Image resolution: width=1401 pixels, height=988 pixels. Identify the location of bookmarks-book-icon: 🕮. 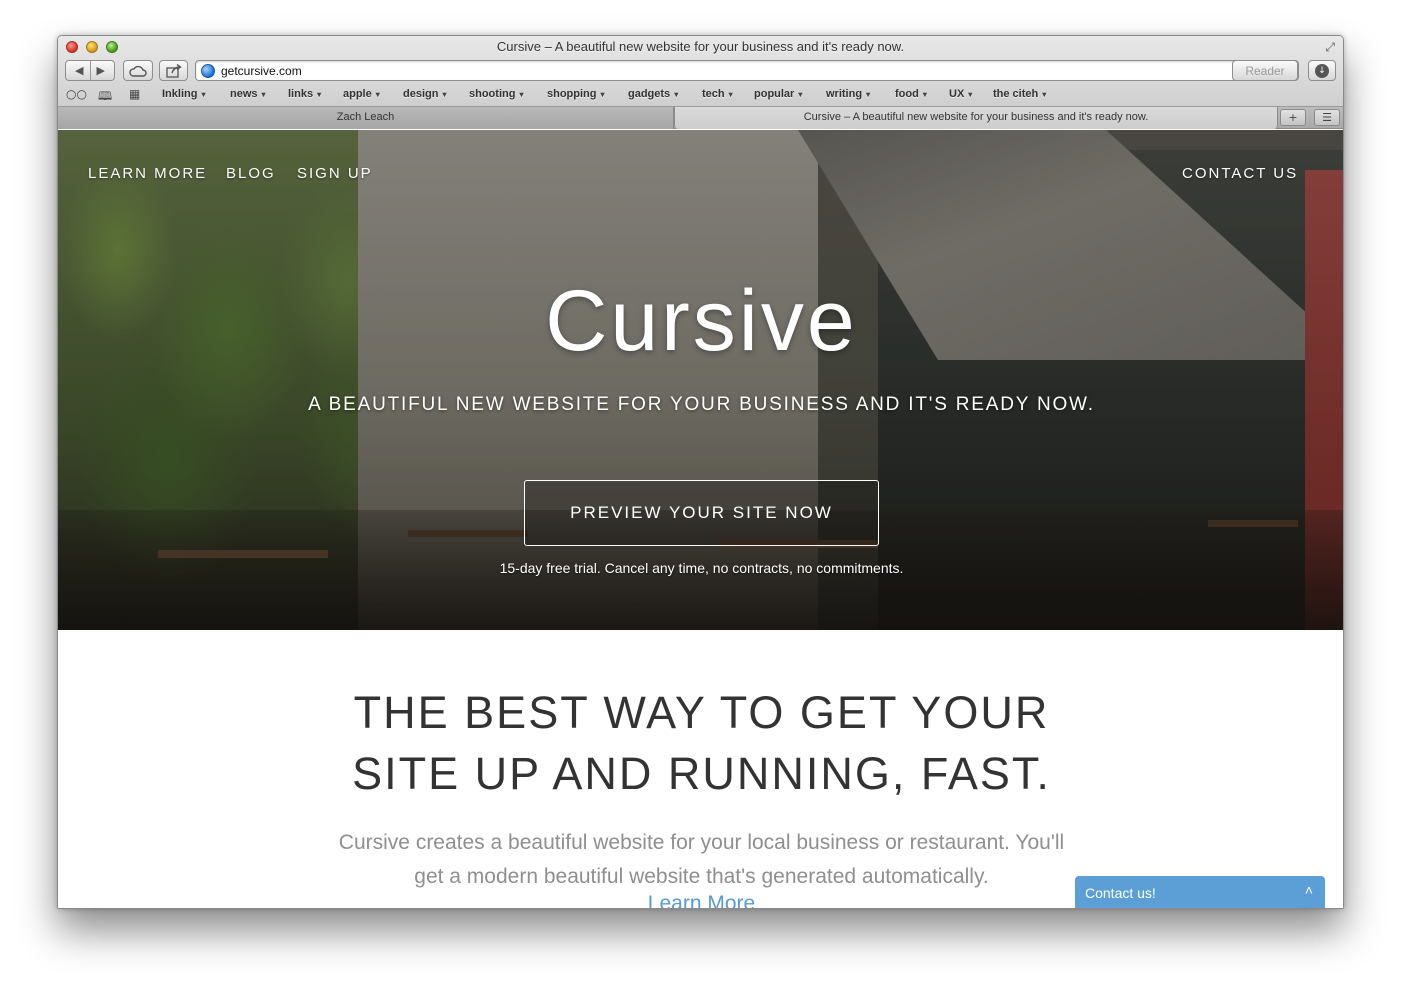
(105, 97).